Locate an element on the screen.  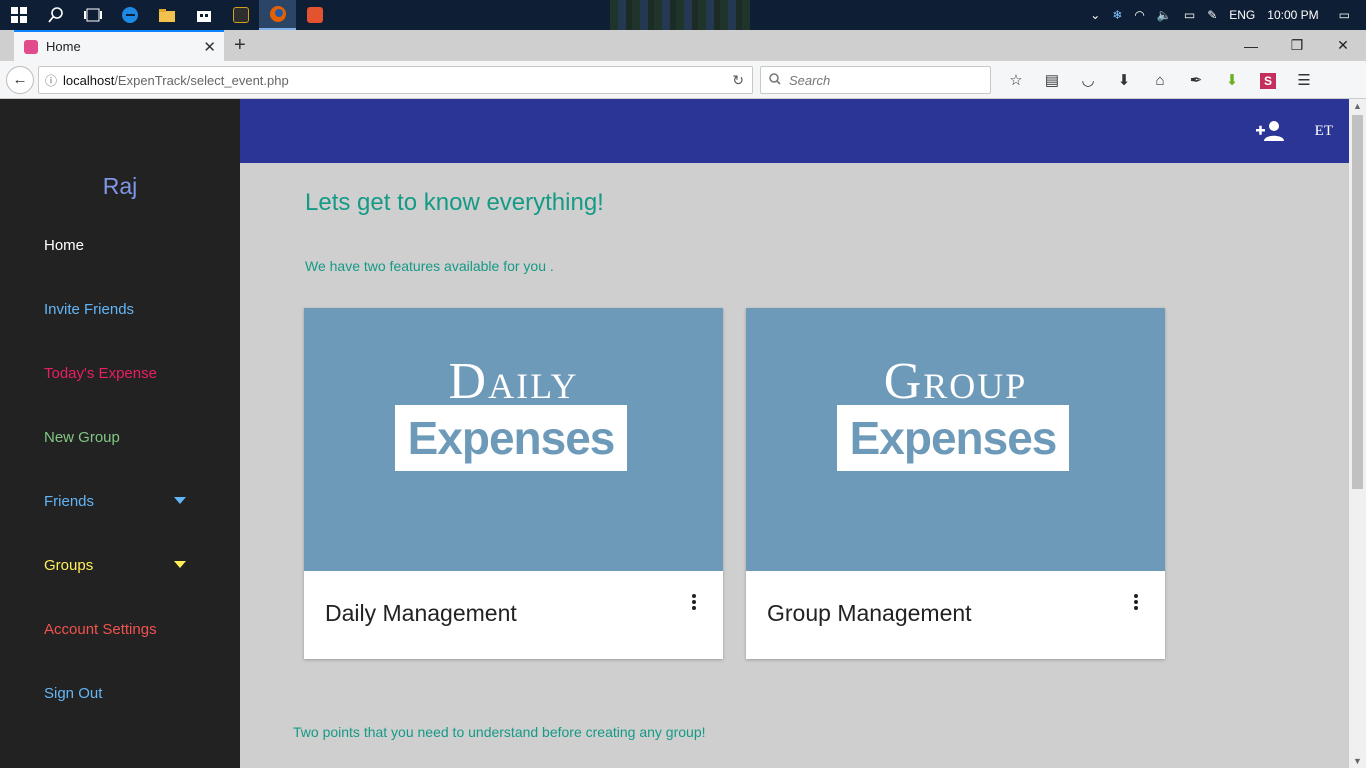
card-title: Daily Management is located at coordinates (421, 613).